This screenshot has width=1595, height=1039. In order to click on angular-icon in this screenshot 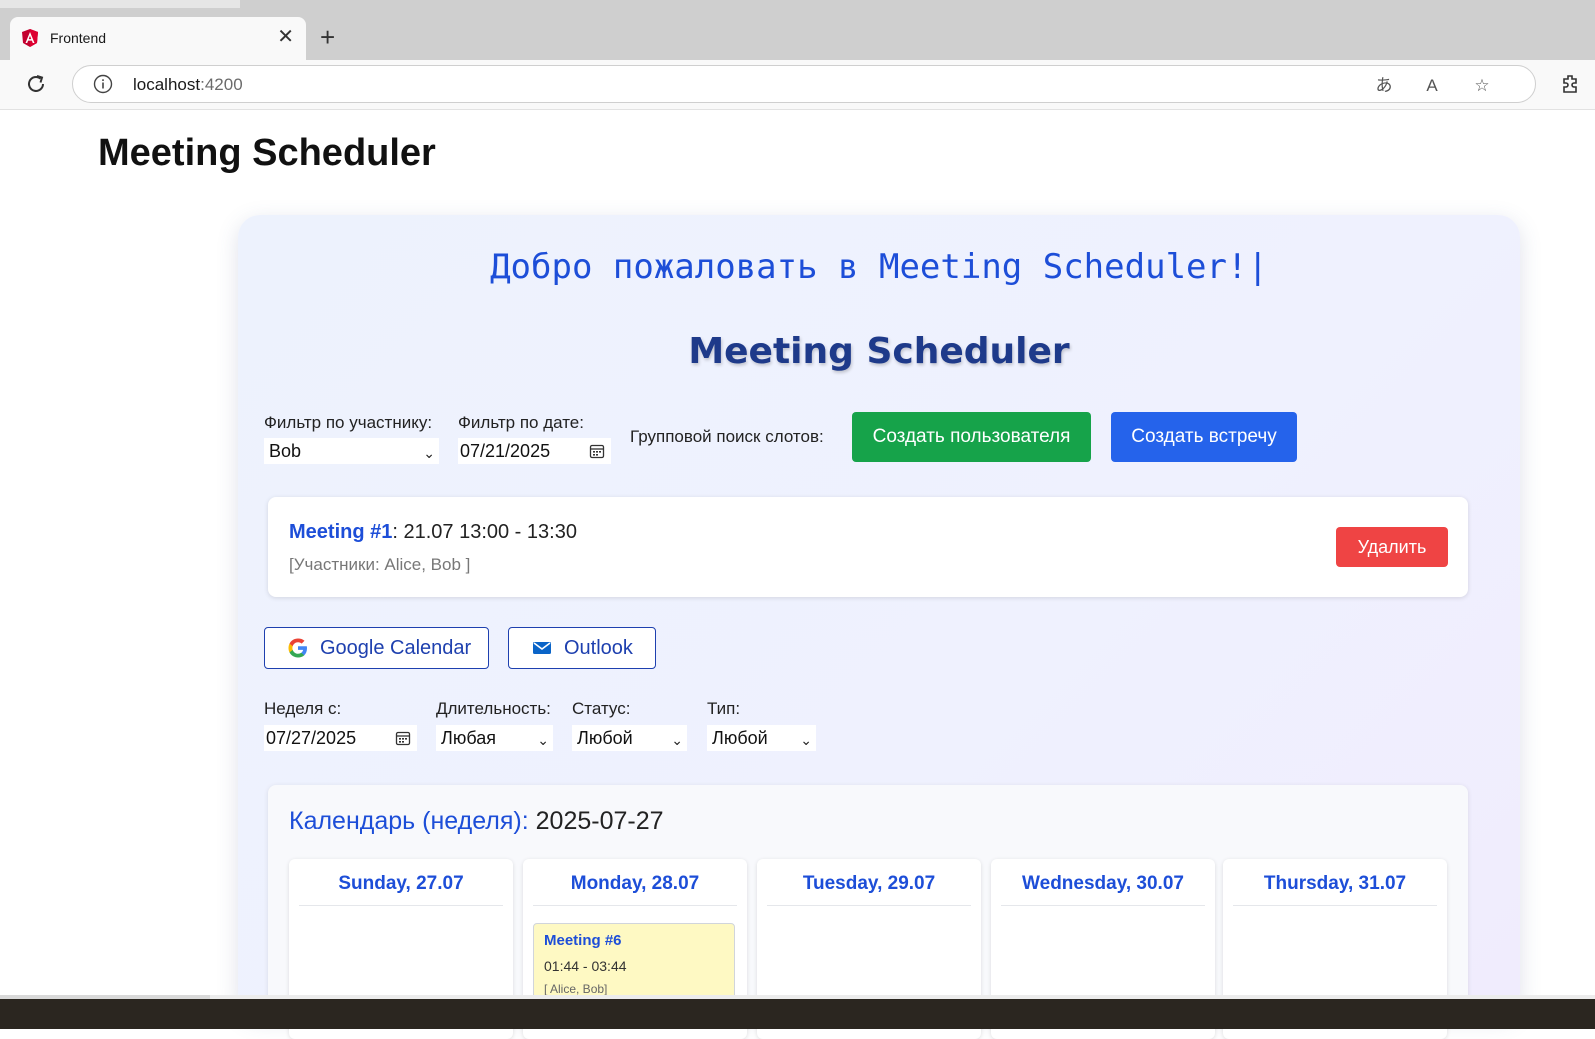, I will do `click(30, 38)`.